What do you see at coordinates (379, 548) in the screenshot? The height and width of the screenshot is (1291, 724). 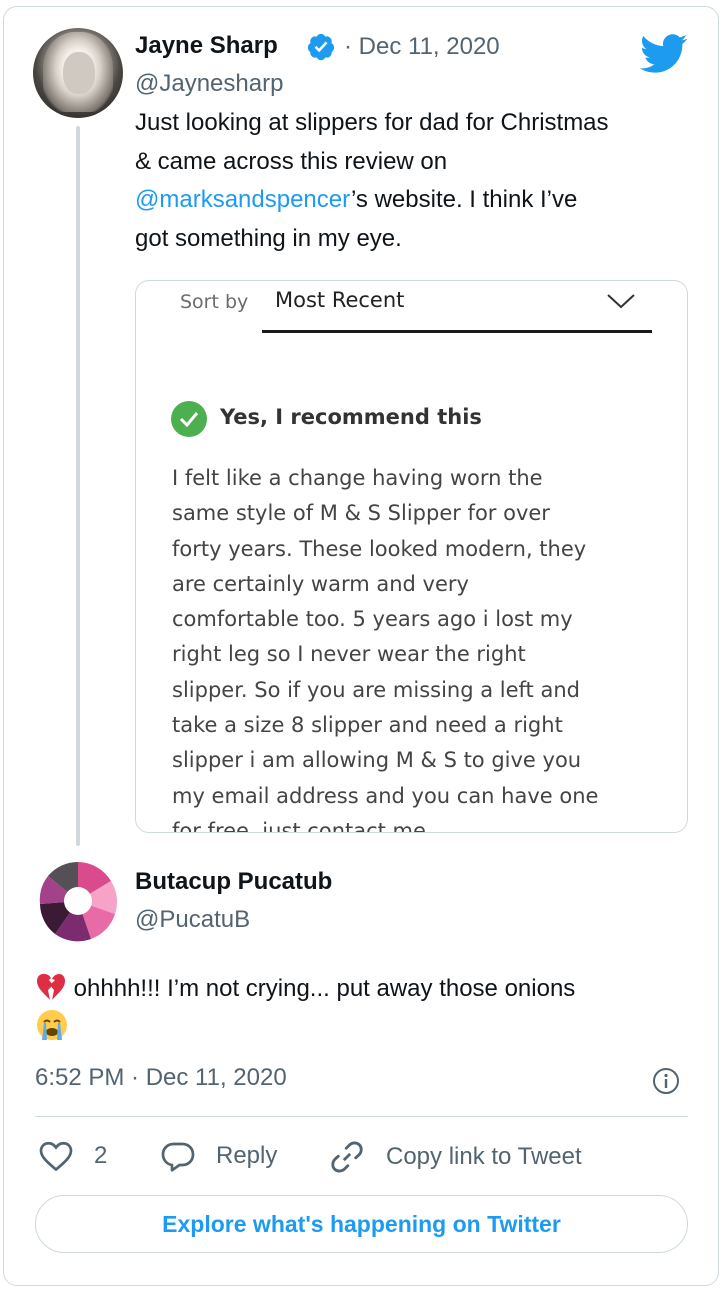 I see `review-line: forty years. These looked modern, they` at bounding box center [379, 548].